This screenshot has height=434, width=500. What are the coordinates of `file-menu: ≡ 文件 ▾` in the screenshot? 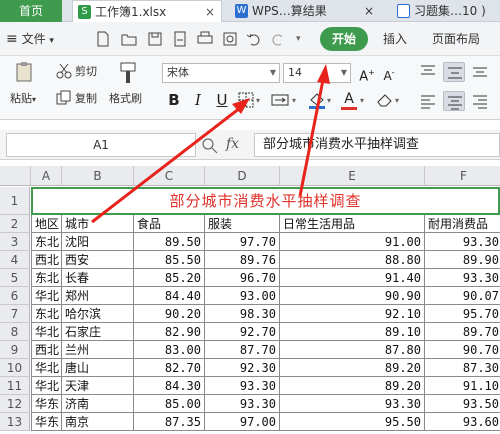 It's located at (30, 40).